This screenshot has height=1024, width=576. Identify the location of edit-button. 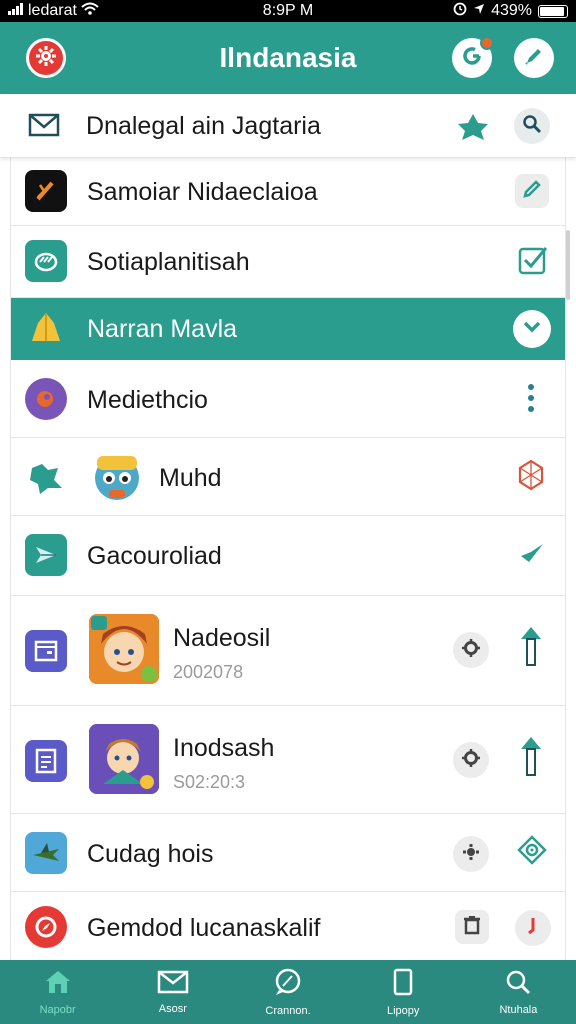
(534, 58).